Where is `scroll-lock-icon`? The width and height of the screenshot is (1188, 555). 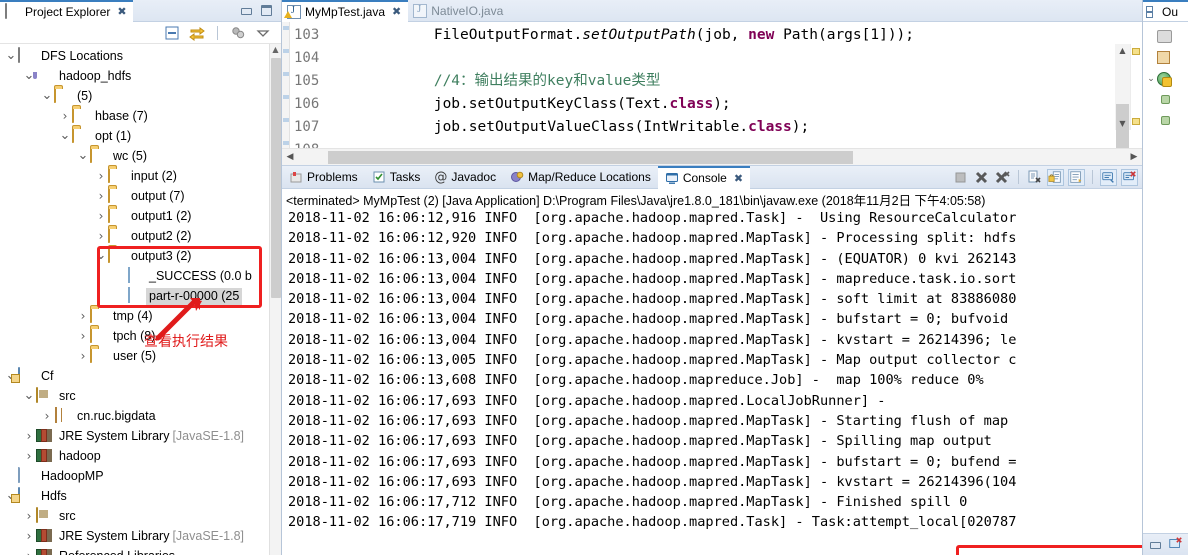
scroll-lock-icon is located at coordinates (1055, 177).